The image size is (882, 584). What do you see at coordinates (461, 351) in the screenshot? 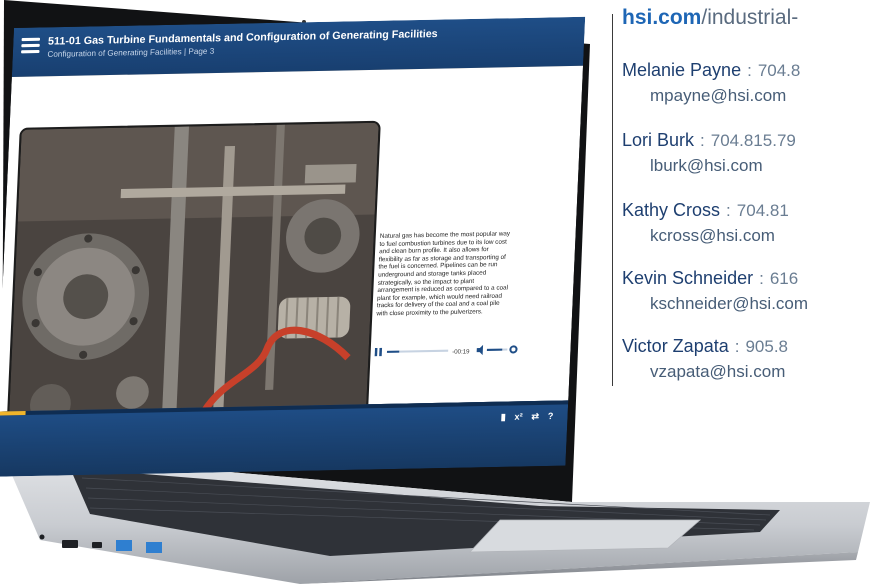
I see `time-remaining: -00:19` at bounding box center [461, 351].